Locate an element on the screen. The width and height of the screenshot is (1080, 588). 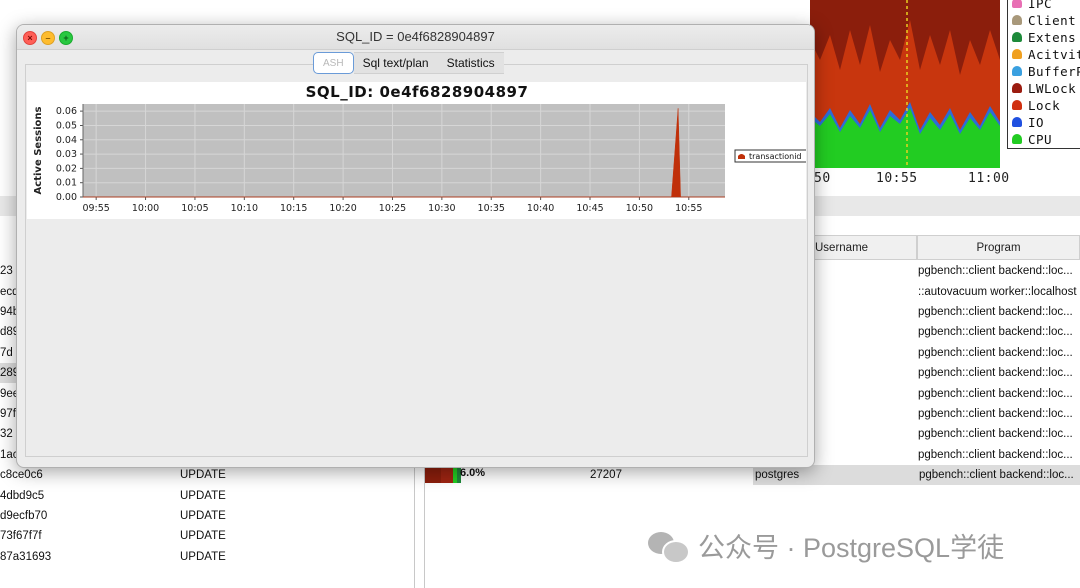
x-tick-label: 10:20 is located at coordinates (342, 208).